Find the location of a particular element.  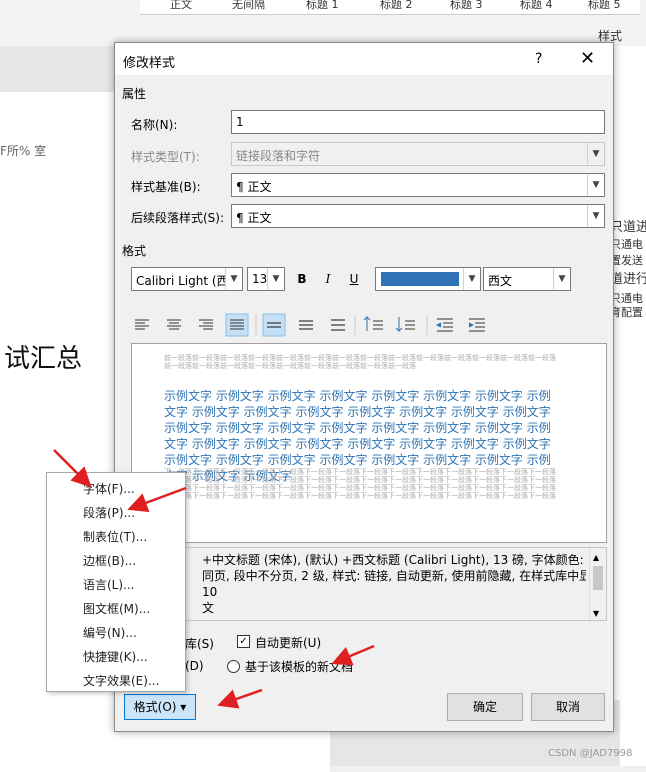

watermark: CSDN @JAD7998 is located at coordinates (590, 753).